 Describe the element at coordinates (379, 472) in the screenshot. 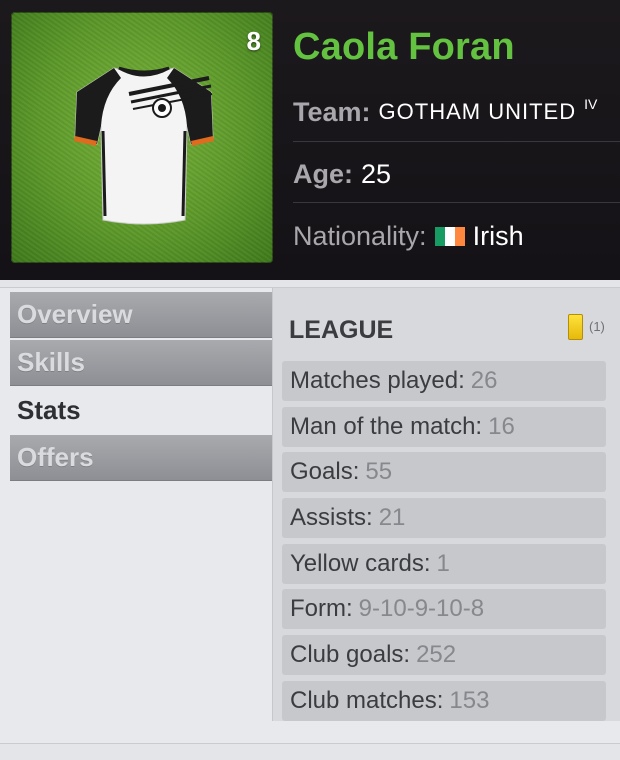

I see `stat-value: 55` at that location.